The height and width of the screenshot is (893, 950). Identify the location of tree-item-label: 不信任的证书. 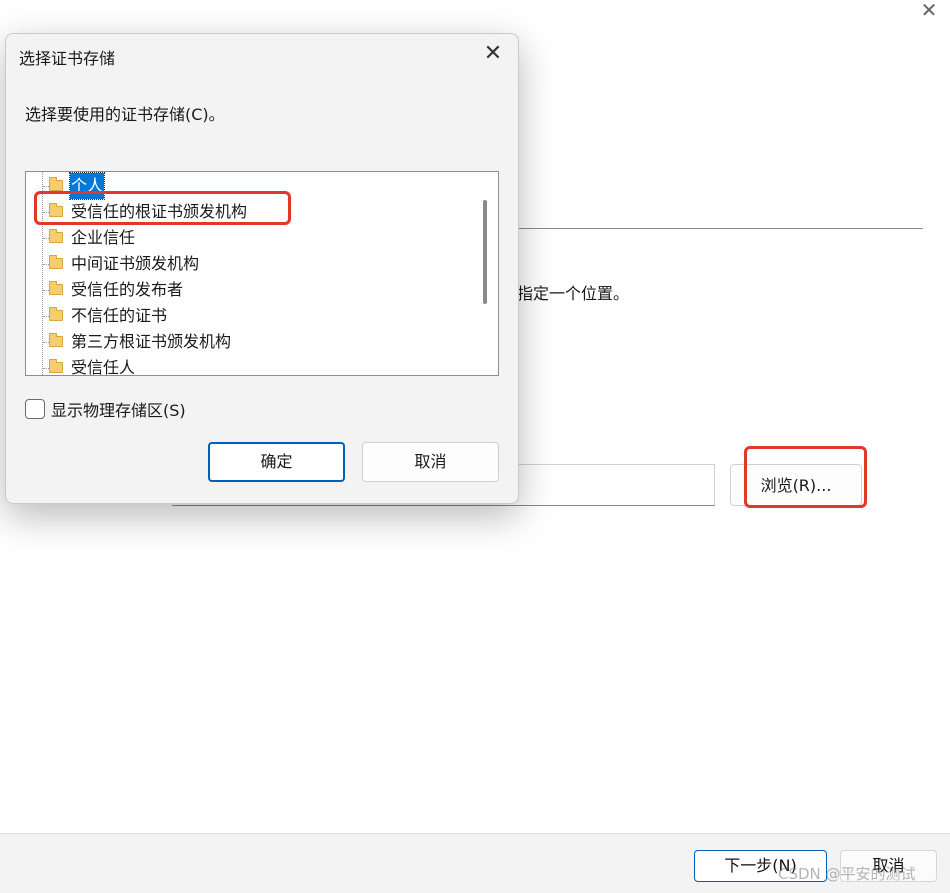
(119, 315).